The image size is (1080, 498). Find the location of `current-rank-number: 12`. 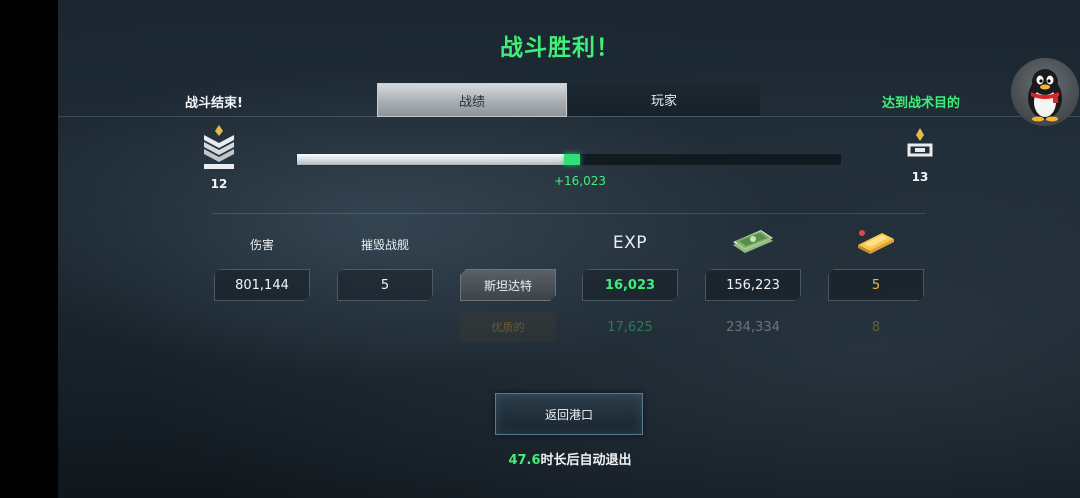

current-rank-number: 12 is located at coordinates (219, 184).